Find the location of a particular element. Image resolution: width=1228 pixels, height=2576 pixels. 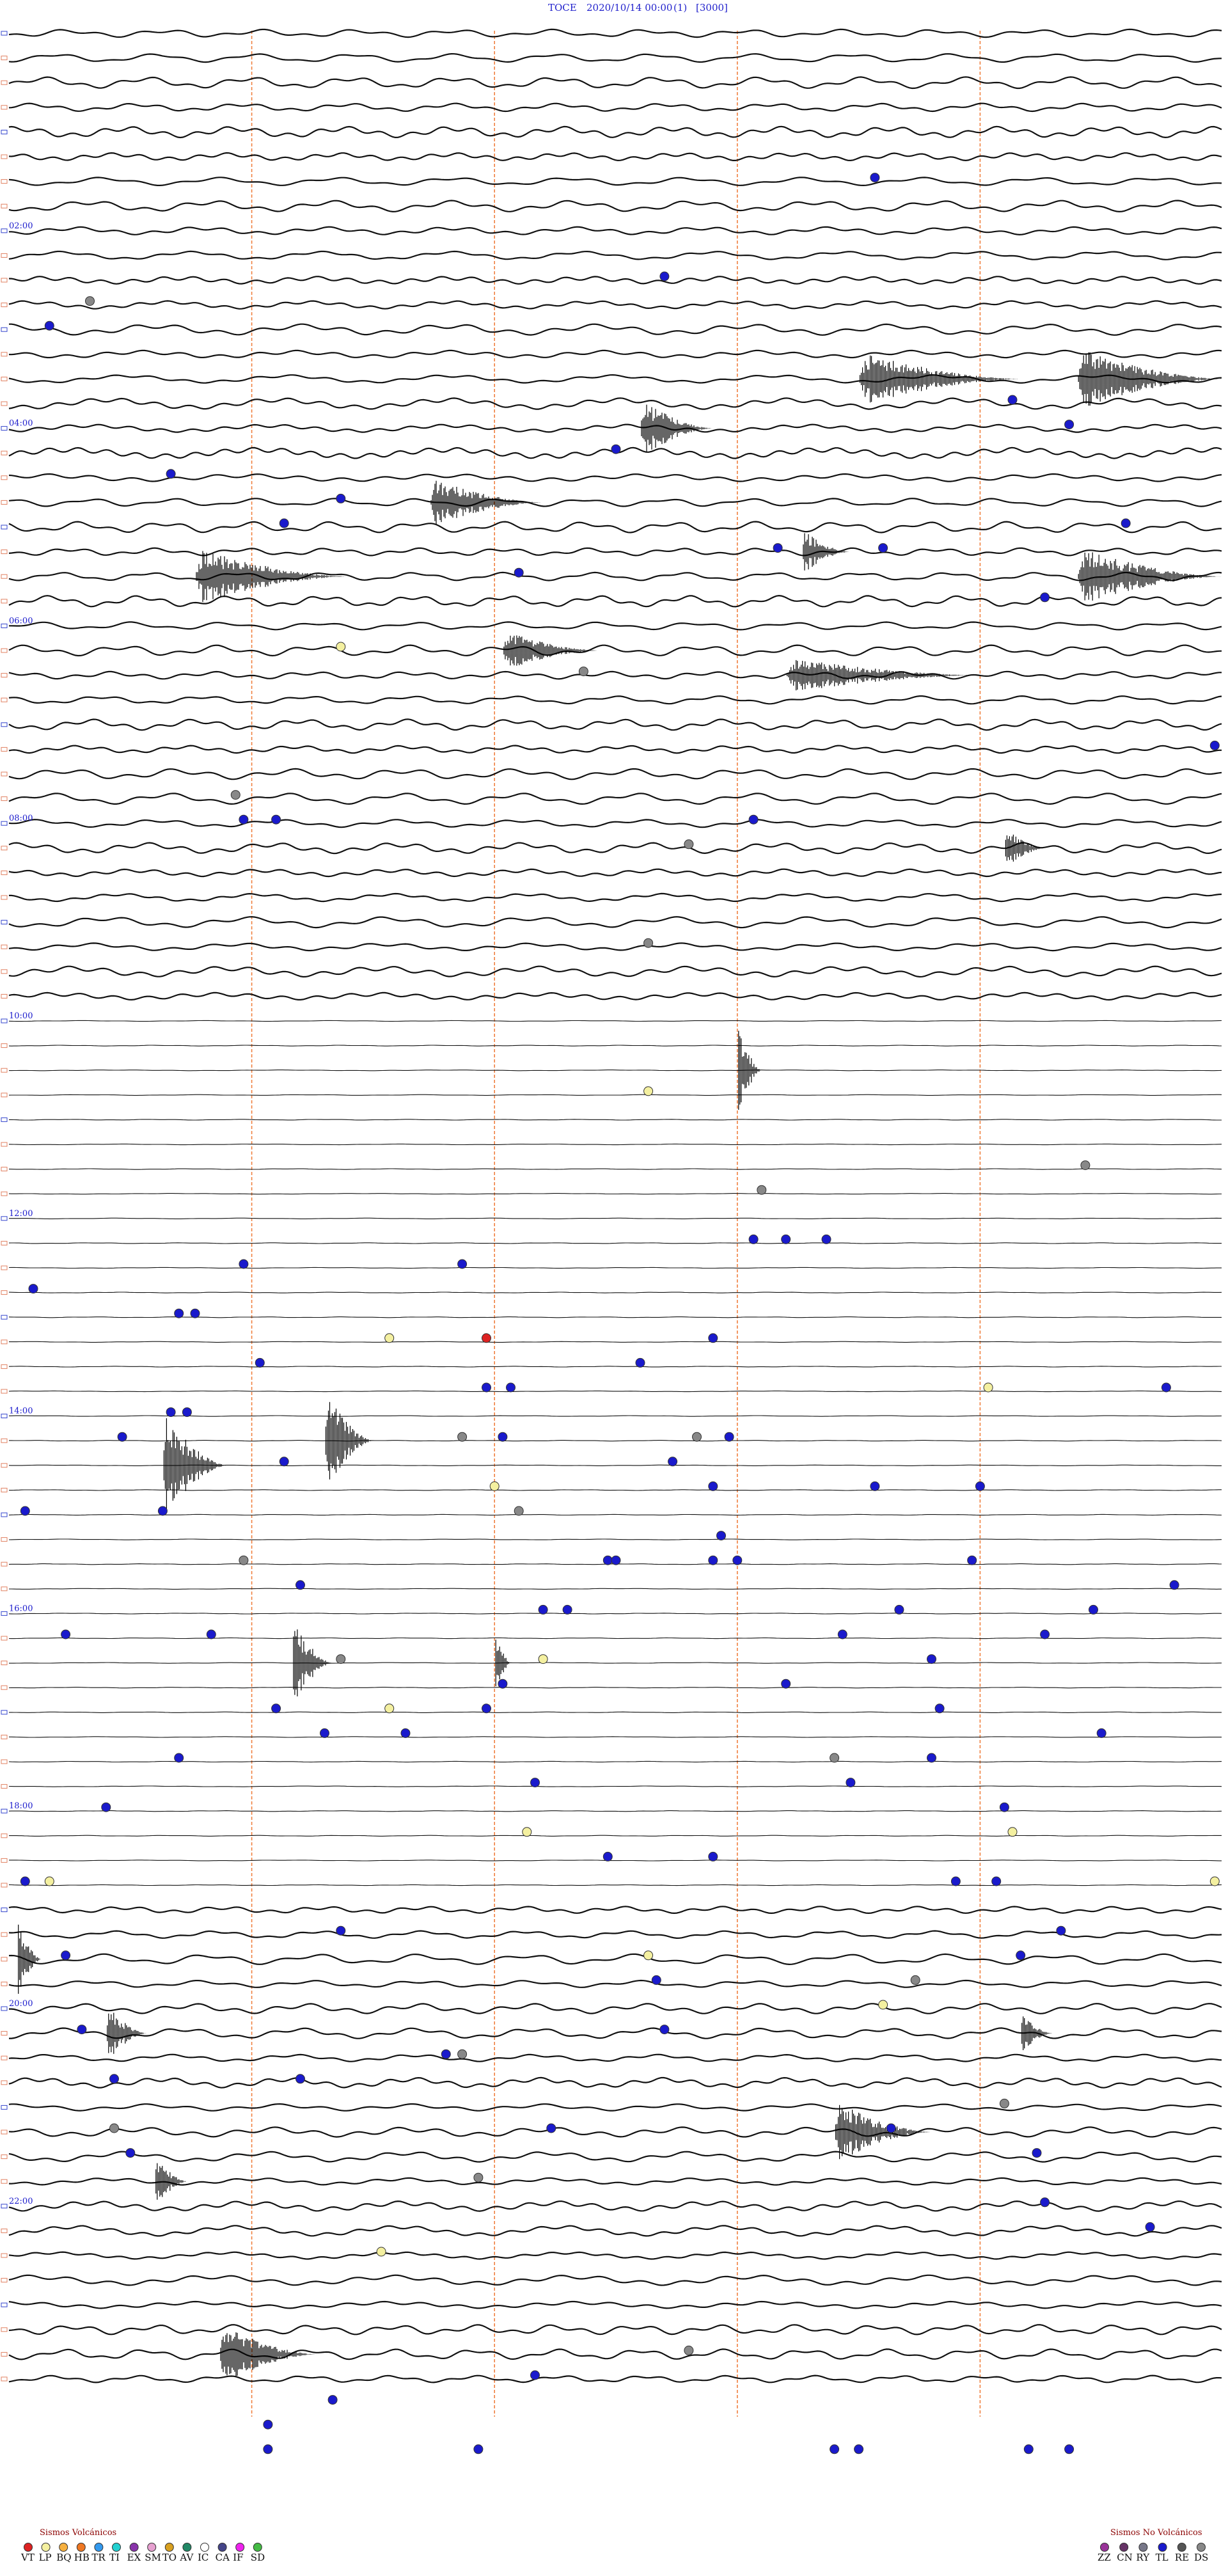

hour-label-1000: 10:00 is located at coordinates (21, 1016).